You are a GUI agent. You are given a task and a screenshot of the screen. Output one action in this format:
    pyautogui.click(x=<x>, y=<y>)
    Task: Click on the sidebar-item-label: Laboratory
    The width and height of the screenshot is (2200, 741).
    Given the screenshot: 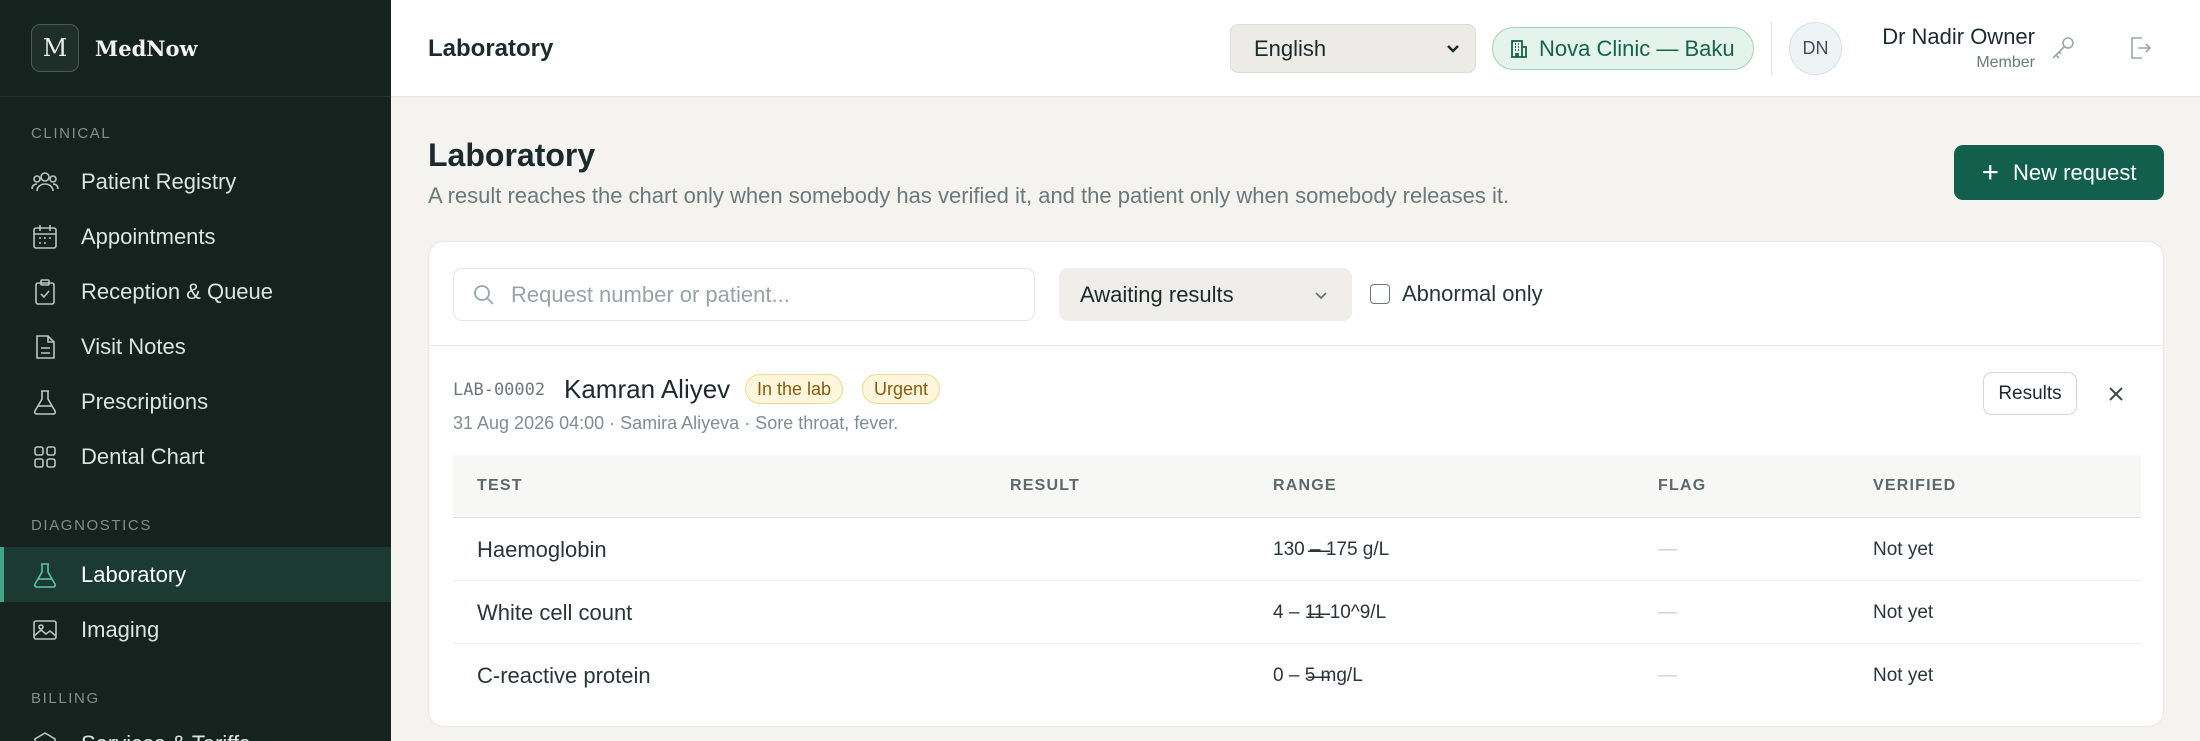 What is the action you would take?
    pyautogui.click(x=134, y=574)
    